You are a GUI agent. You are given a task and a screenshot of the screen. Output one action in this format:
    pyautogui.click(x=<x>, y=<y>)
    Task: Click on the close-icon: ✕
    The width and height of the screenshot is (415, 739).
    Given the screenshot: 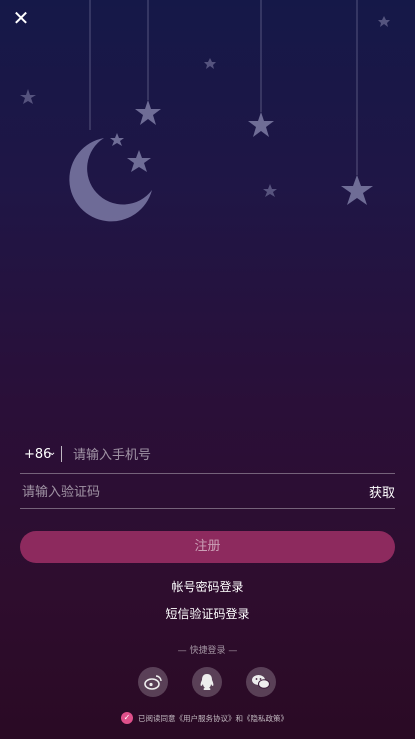 What is the action you would take?
    pyautogui.click(x=21, y=18)
    